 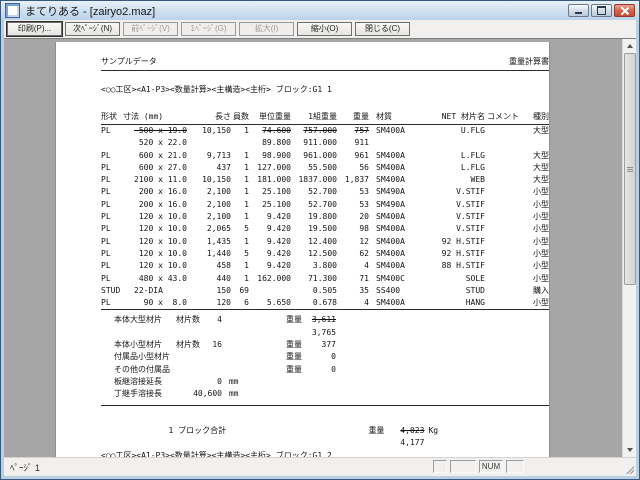 I want to click on summary-line: 3,765, so click(x=325, y=333).